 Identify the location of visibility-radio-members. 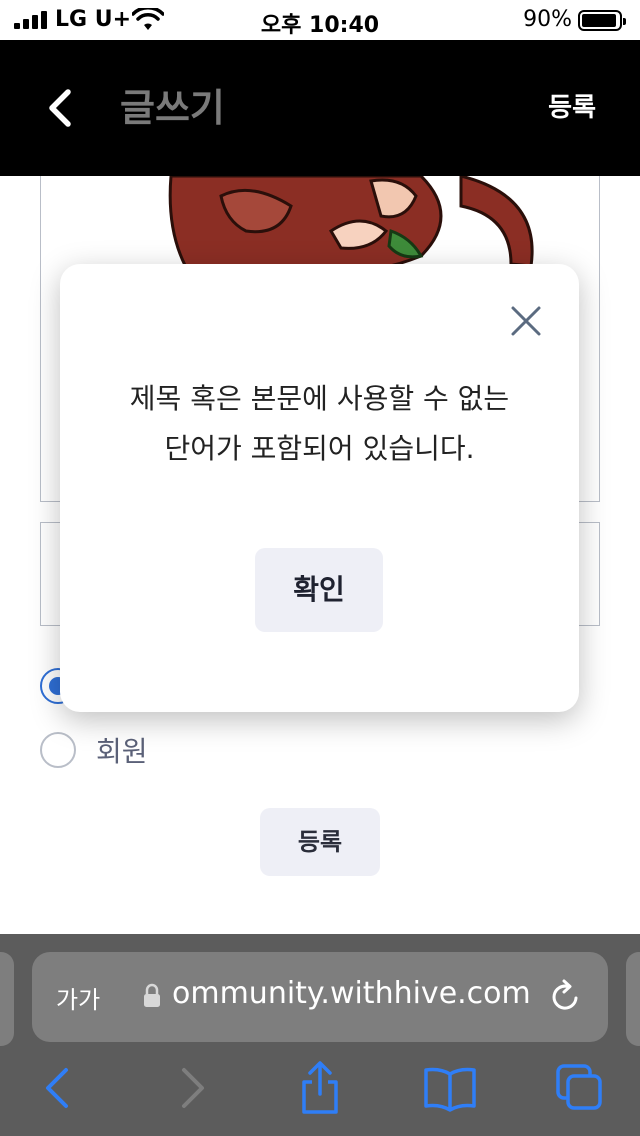
(58, 750).